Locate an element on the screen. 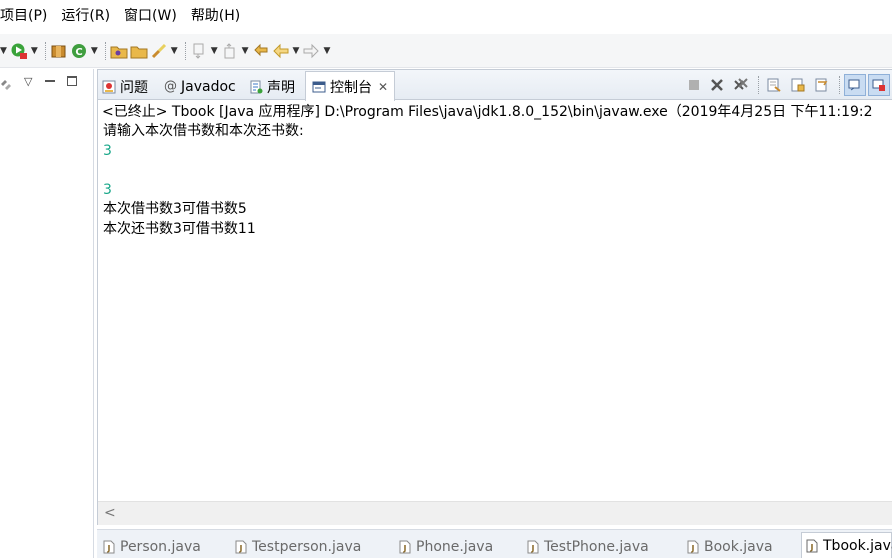  editor-tab-testphone: J TestPhone.java is located at coordinates (588, 546).